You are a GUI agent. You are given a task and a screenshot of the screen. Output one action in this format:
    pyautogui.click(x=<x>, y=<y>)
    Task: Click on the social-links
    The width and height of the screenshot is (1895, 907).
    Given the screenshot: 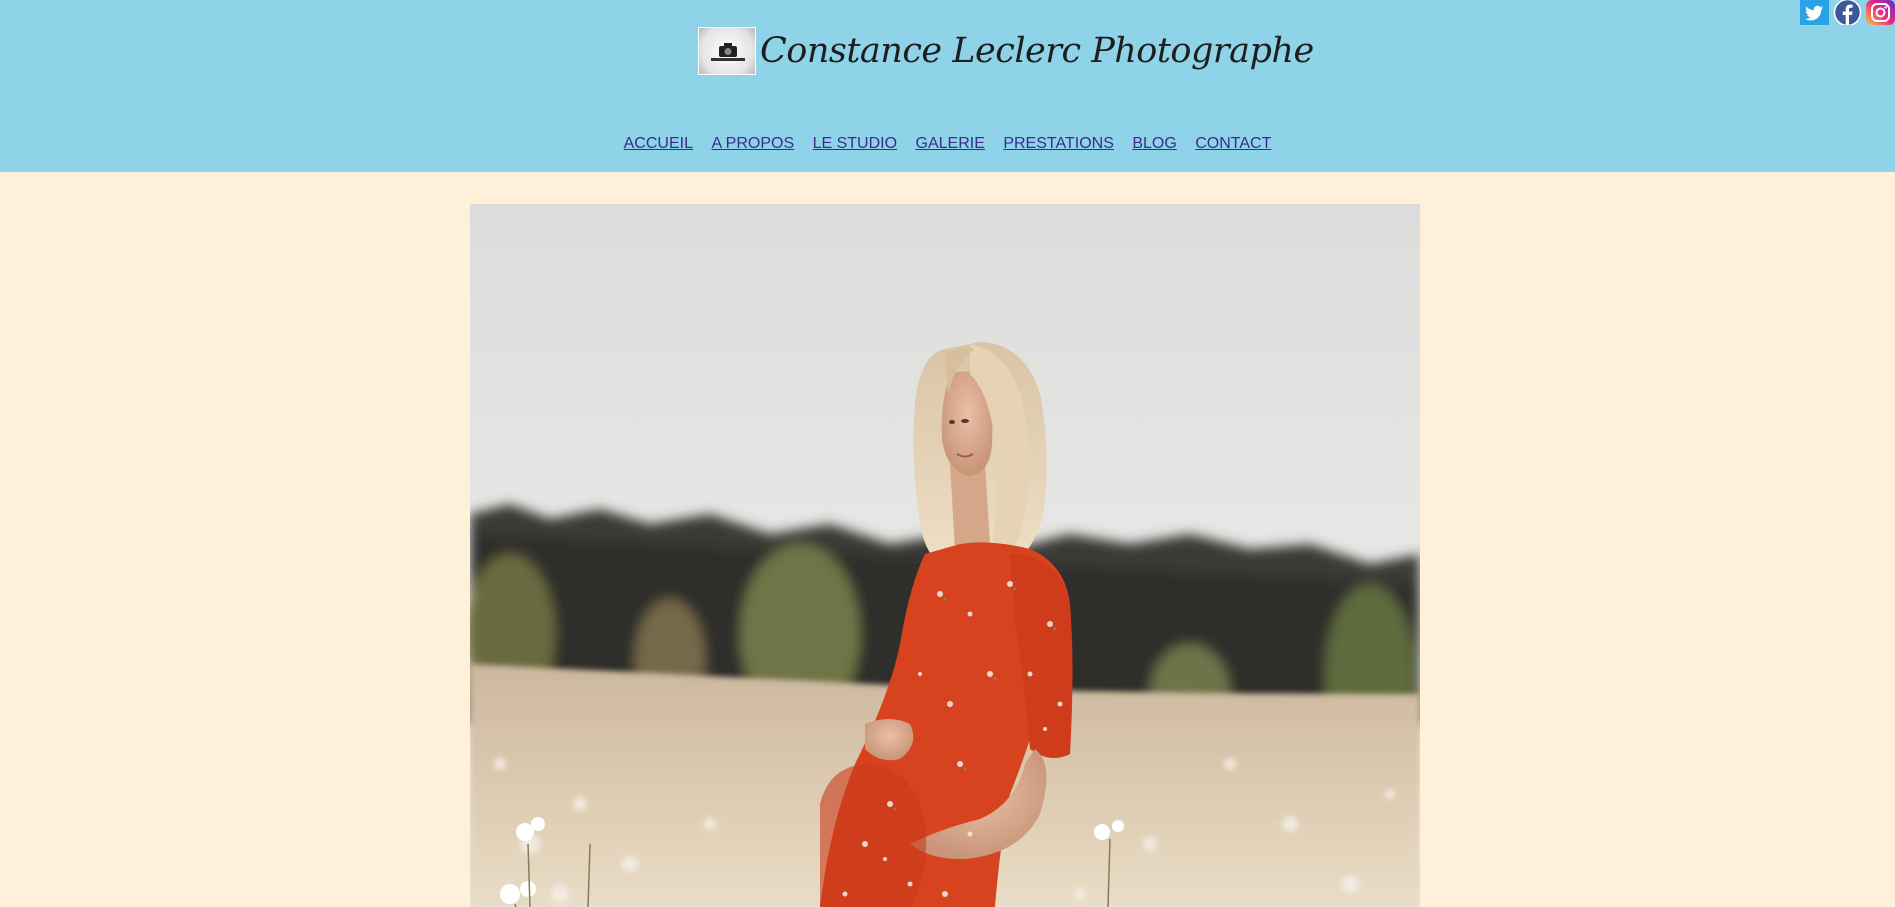 What is the action you would take?
    pyautogui.click(x=1847, y=13)
    